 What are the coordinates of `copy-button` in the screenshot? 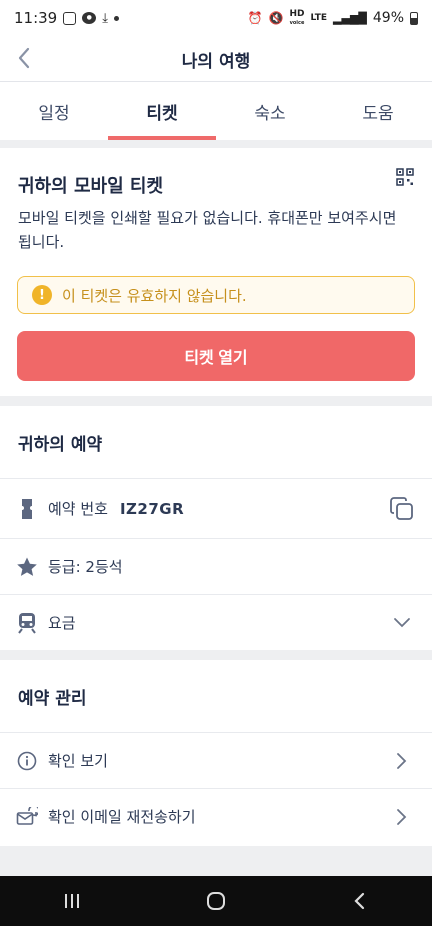 It's located at (402, 509).